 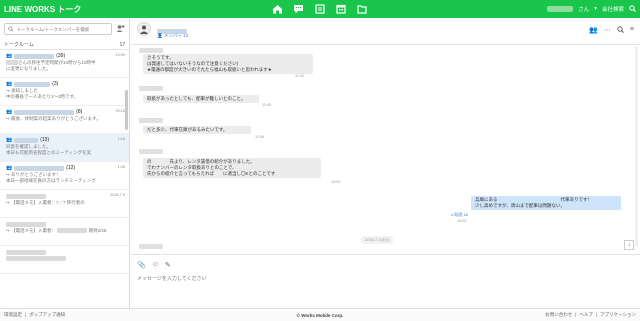 What do you see at coordinates (560, 9) in the screenshot?
I see `user-name-redacted` at bounding box center [560, 9].